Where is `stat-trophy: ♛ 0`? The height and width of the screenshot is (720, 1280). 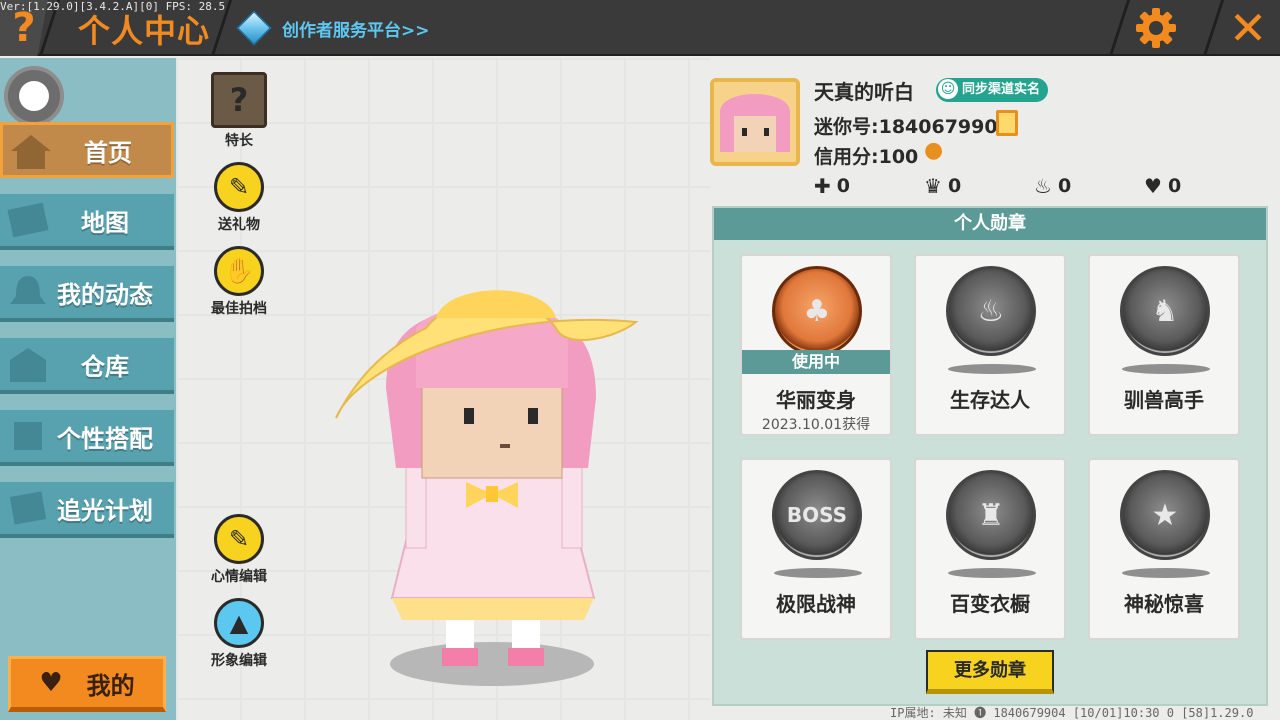
stat-trophy: ♛ 0 is located at coordinates (942, 186).